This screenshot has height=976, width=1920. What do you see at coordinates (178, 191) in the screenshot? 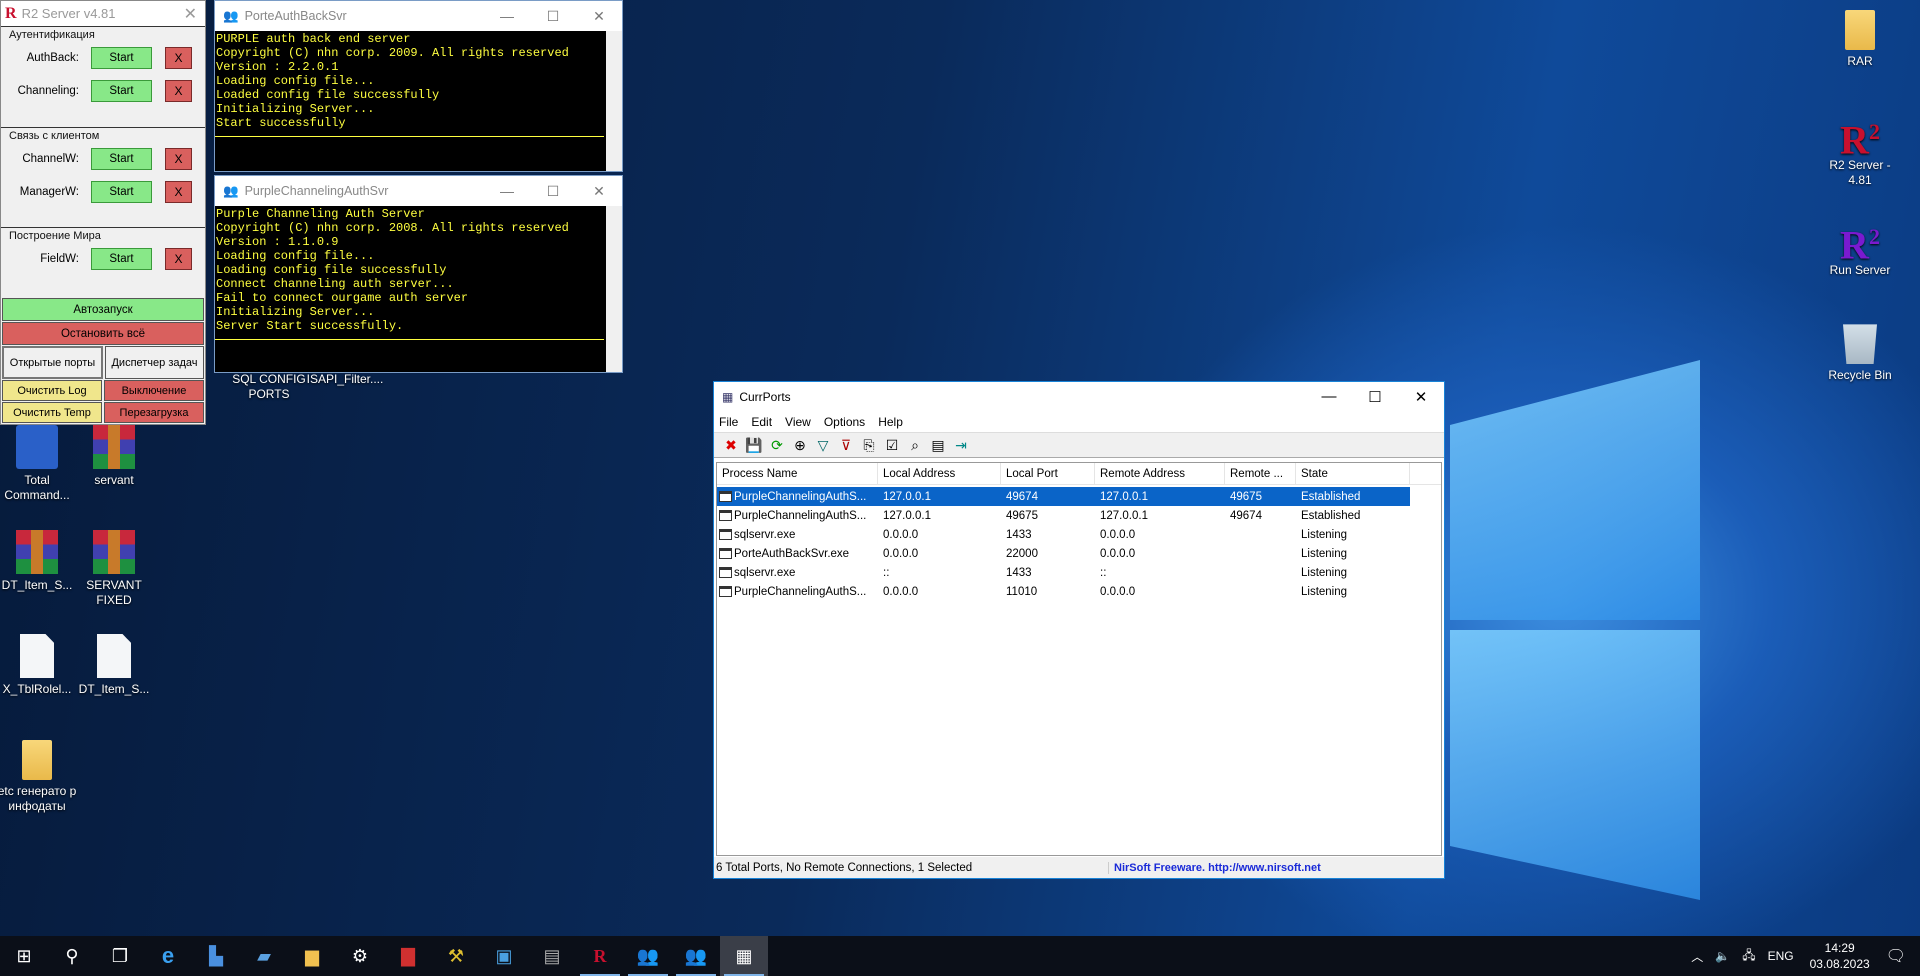
I see `managerw-stop-button: X` at bounding box center [178, 191].